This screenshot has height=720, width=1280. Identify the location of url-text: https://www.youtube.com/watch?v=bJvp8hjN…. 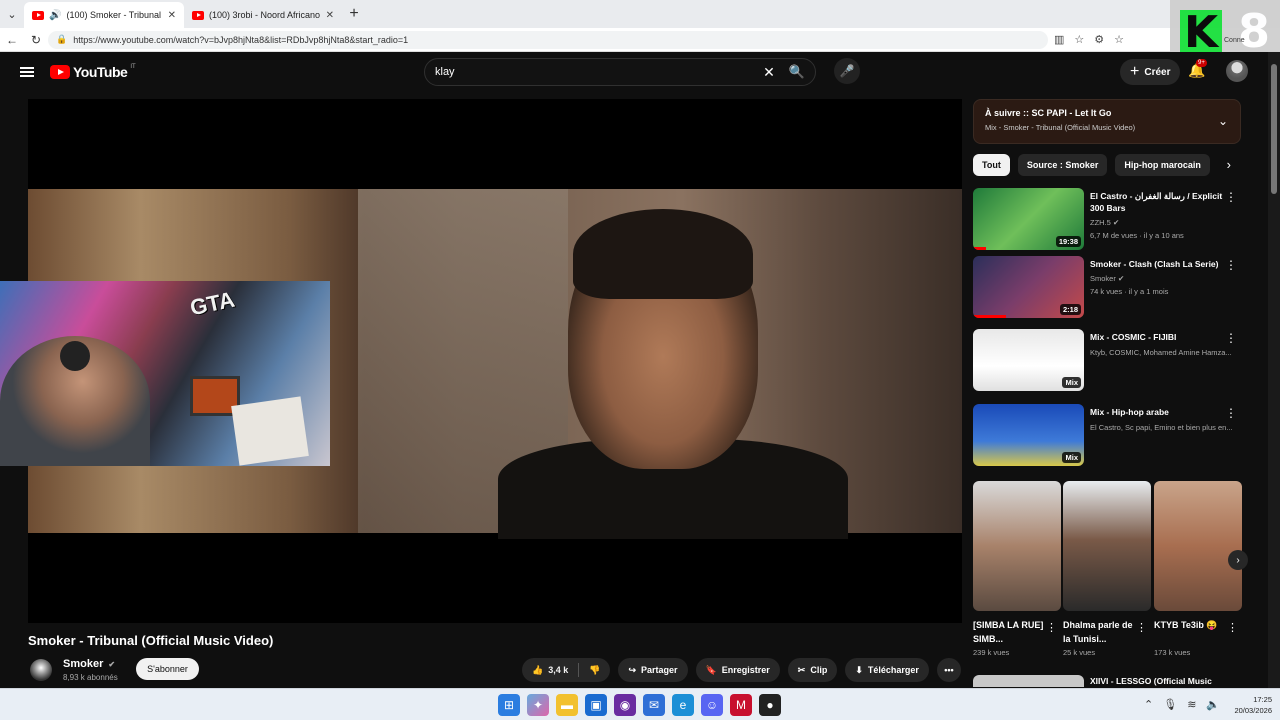
(241, 39).